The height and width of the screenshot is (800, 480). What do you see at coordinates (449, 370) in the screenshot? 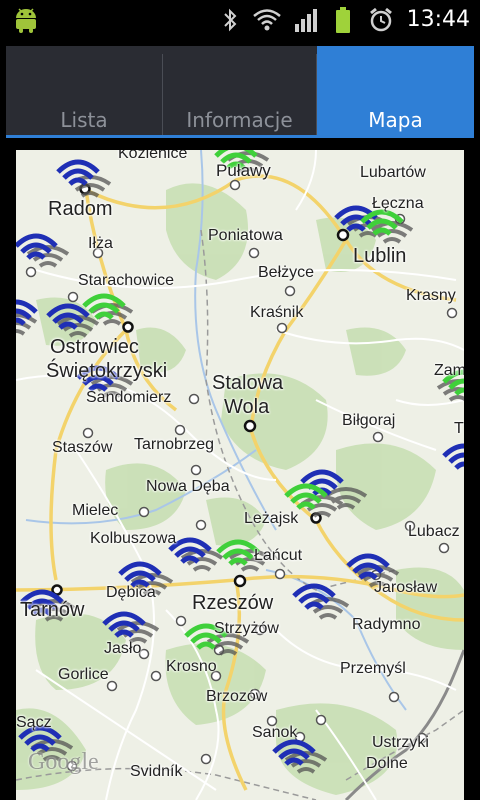
I see `city-label: Zam` at bounding box center [449, 370].